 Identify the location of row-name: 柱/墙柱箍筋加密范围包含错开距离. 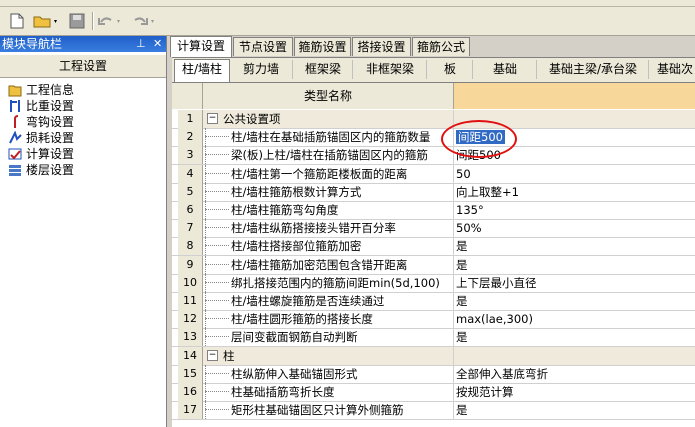
(328, 264).